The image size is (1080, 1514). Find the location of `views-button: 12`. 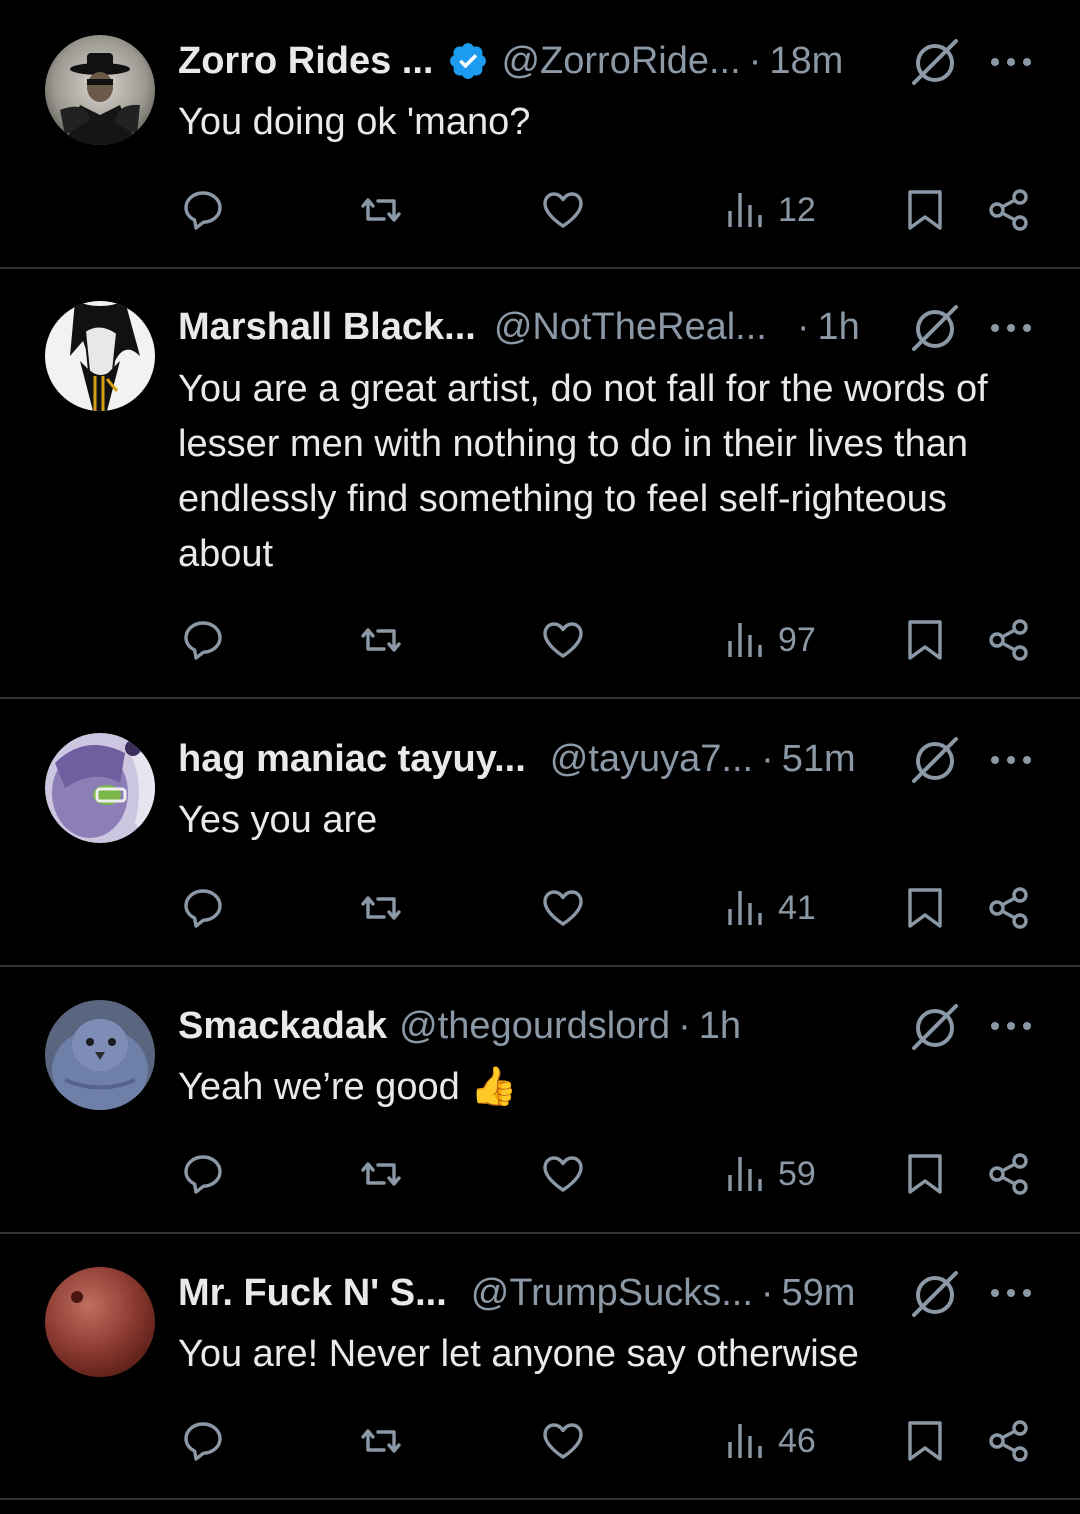

views-button: 12 is located at coordinates (769, 210).